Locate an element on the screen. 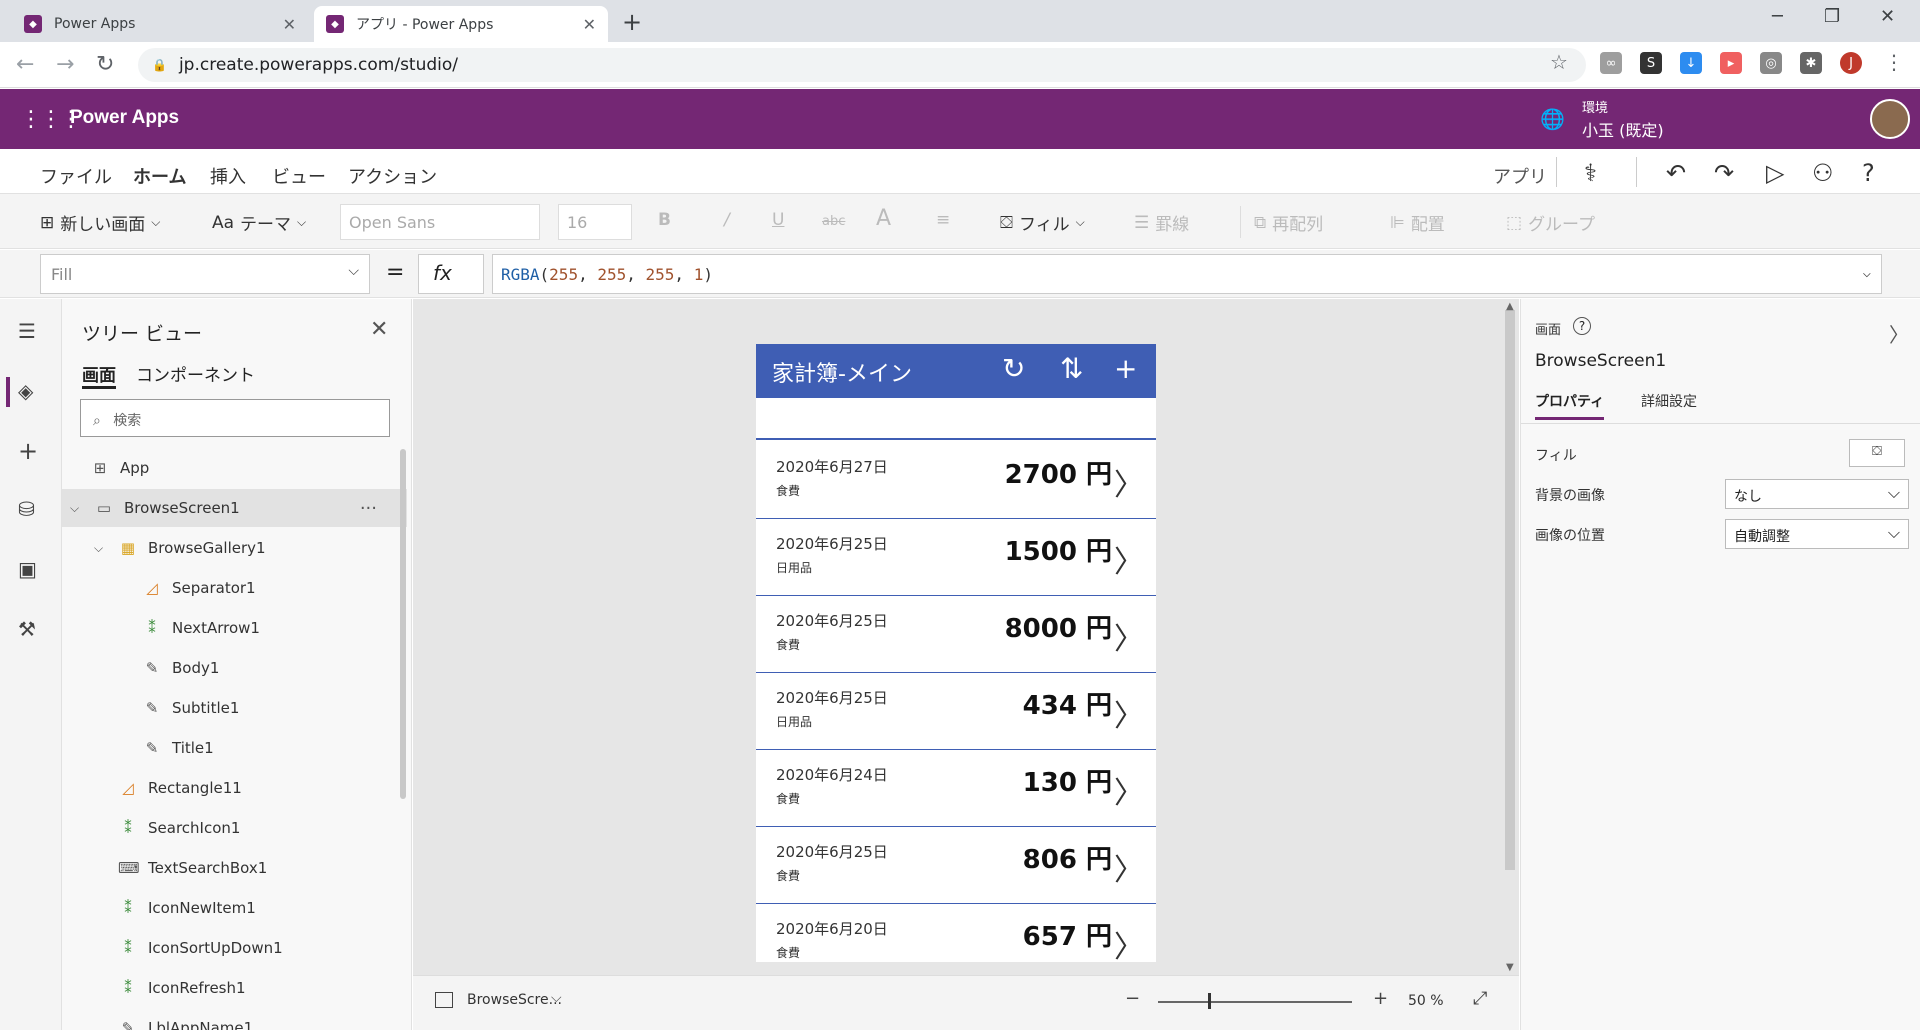 This screenshot has width=1920, height=1030. fill-button: ⛋ フィル ⌵ is located at coordinates (1042, 223).